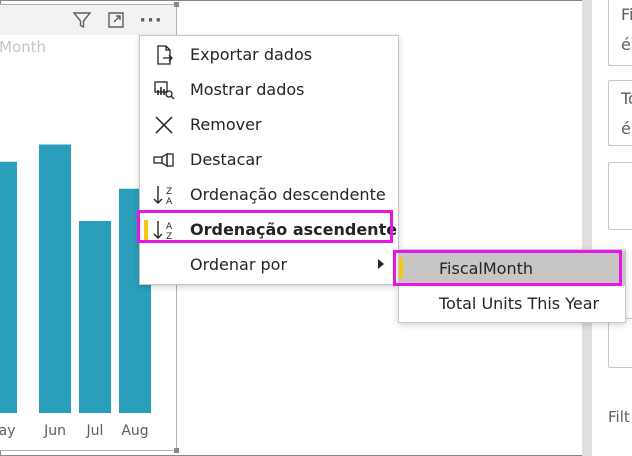 This screenshot has height=456, width=632. What do you see at coordinates (7, 431) in the screenshot?
I see `x-tick-label: May` at bounding box center [7, 431].